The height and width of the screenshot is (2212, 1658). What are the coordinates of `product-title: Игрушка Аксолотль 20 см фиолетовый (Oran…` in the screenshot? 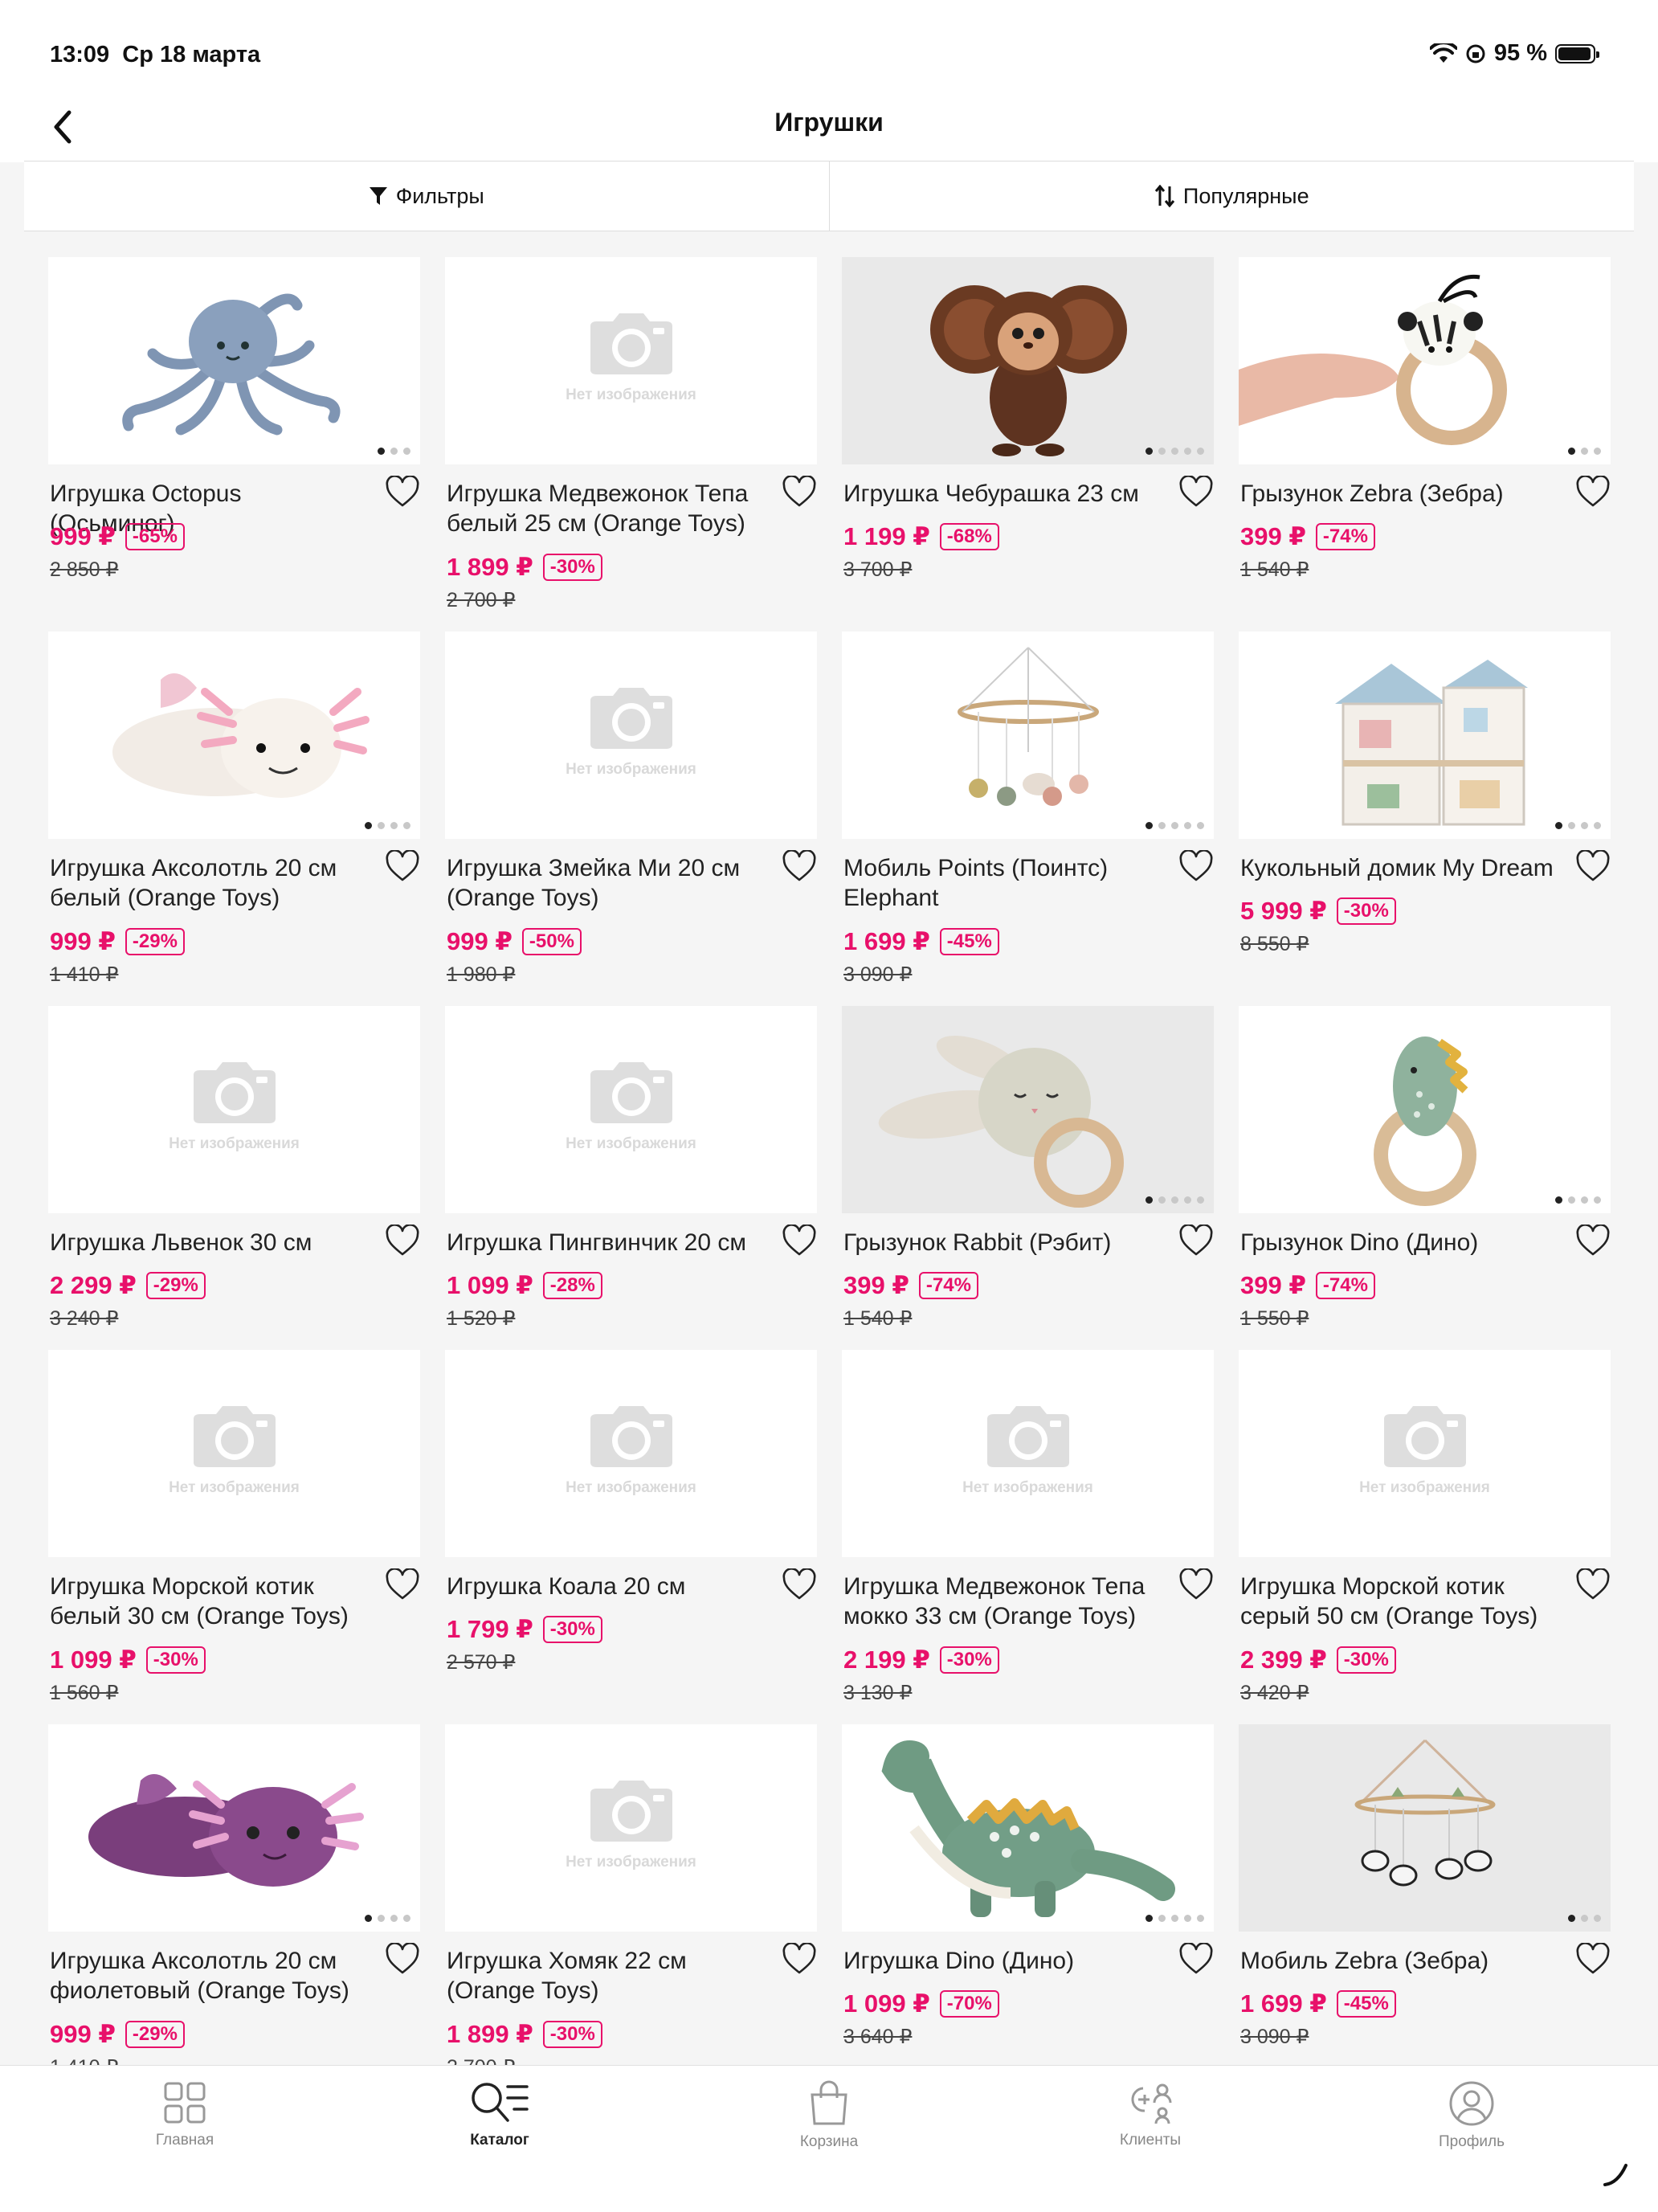 It's located at (210, 1976).